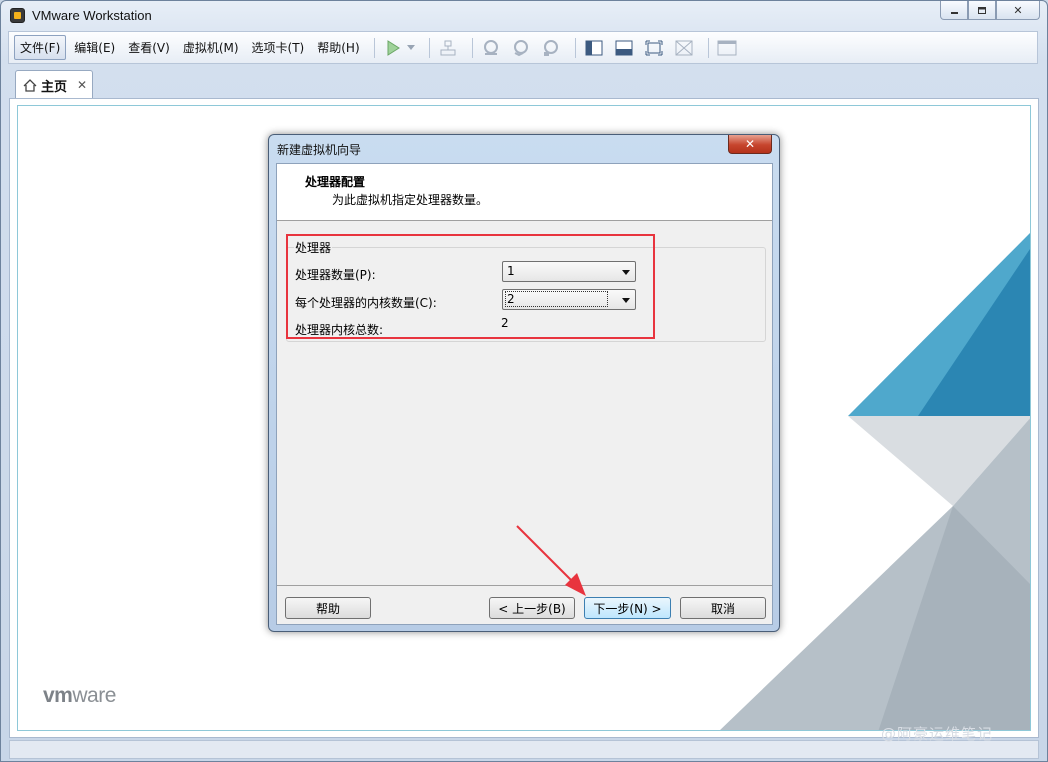  I want to click on restore-button, so click(982, 10).